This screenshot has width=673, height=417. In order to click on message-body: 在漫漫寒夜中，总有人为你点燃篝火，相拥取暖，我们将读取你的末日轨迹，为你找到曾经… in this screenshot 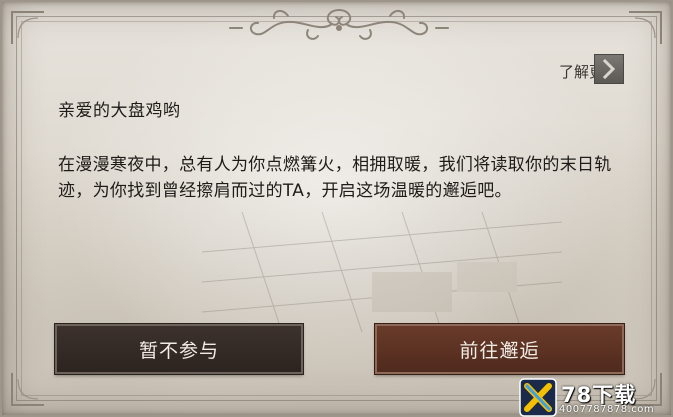, I will do `click(335, 178)`.